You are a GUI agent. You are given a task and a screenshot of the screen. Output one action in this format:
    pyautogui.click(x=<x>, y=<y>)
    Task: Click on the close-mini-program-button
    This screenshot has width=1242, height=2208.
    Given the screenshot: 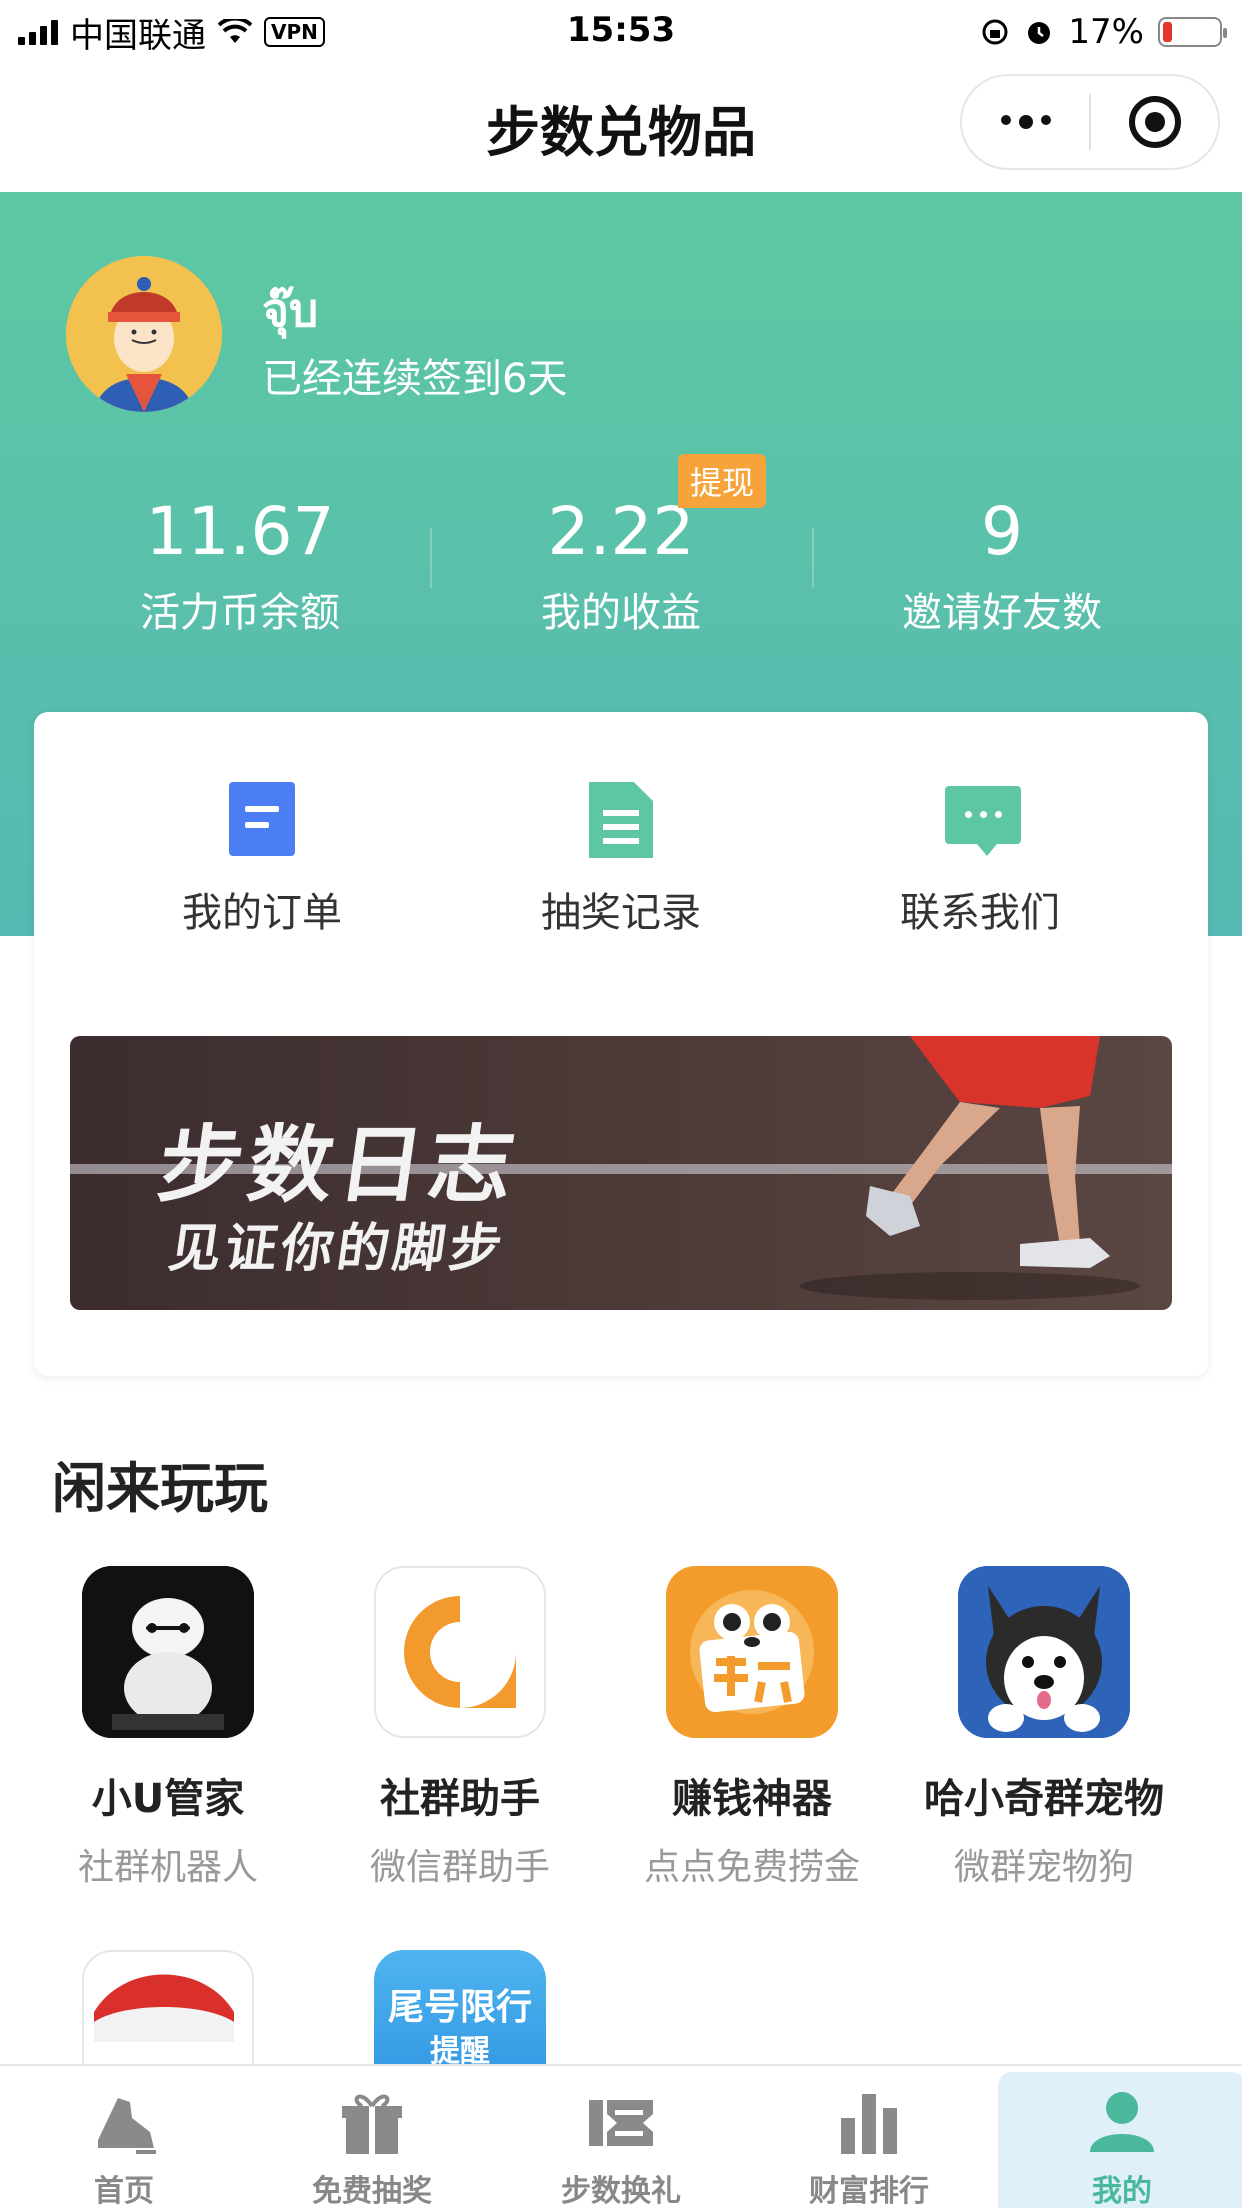 What is the action you would take?
    pyautogui.click(x=1154, y=122)
    